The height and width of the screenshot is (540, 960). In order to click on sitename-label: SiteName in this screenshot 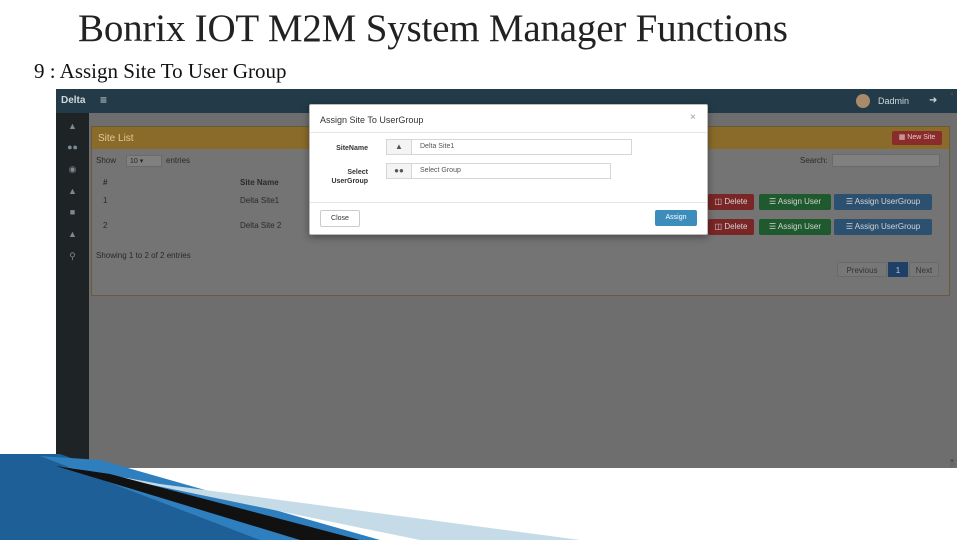, I will do `click(352, 148)`.